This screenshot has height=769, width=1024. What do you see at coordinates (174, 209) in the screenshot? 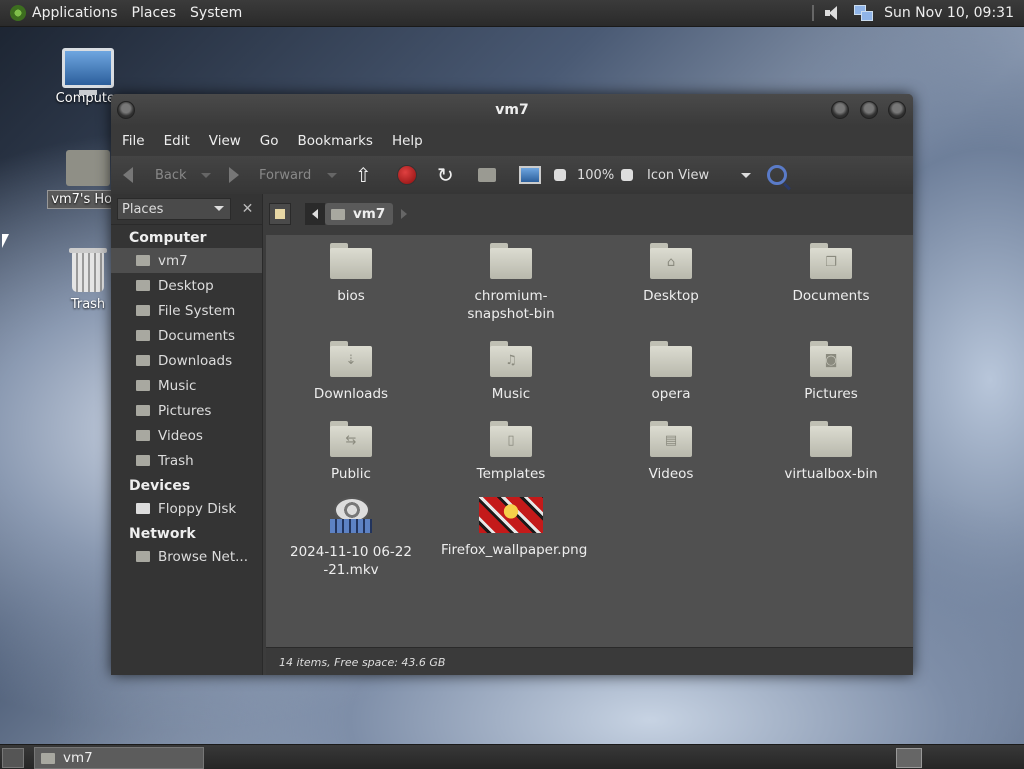
I see `sidebar-pane-selector: Places` at bounding box center [174, 209].